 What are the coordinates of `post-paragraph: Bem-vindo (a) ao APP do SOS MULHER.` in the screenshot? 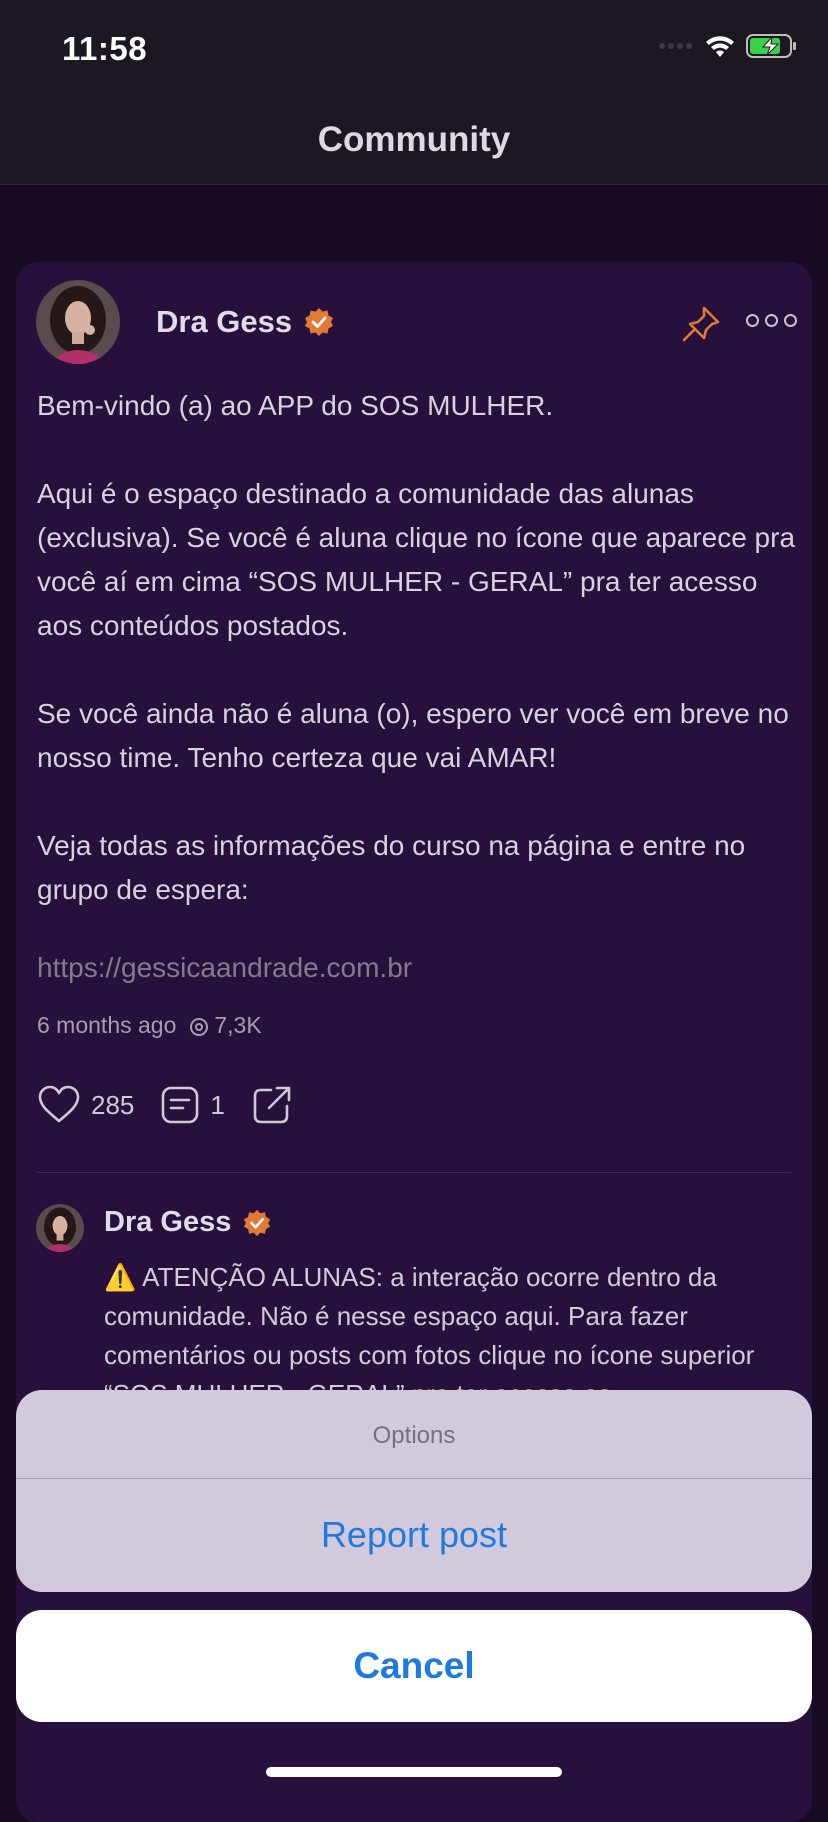 It's located at (295, 405).